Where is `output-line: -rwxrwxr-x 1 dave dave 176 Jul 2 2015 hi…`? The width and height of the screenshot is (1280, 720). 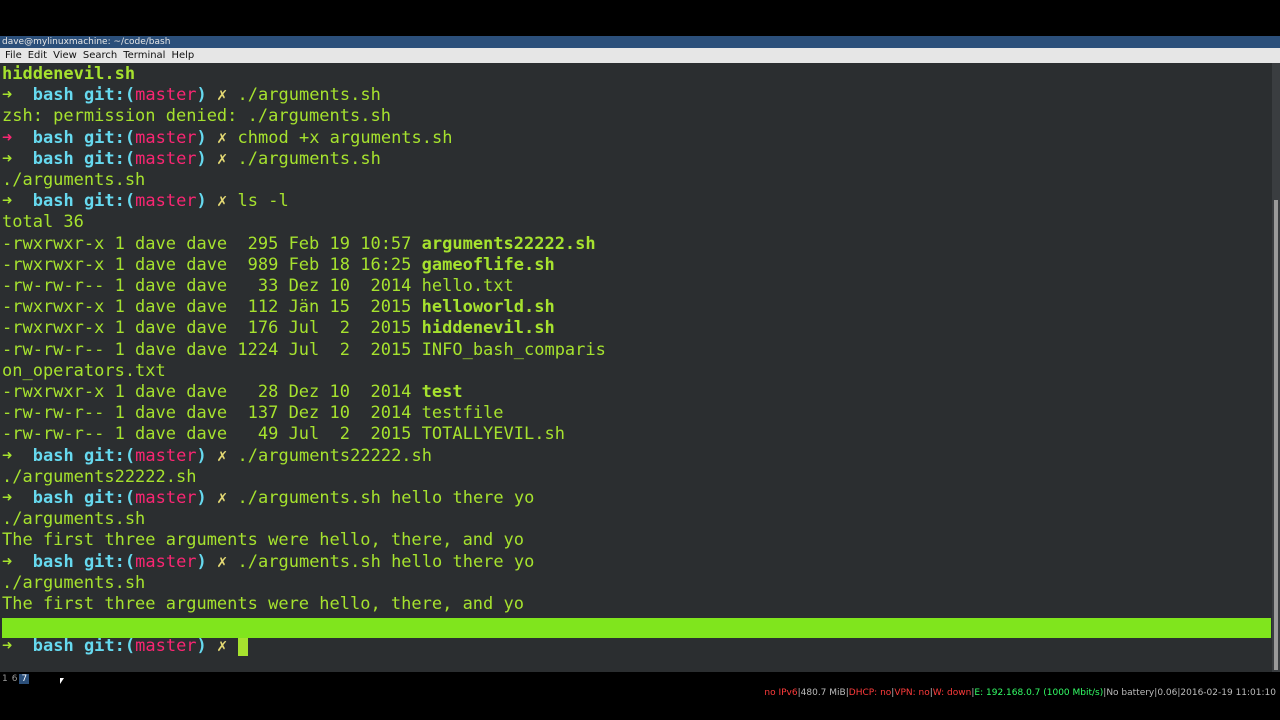 output-line: -rwxrwxr-x 1 dave dave 176 Jul 2 2015 hi… is located at coordinates (278, 328).